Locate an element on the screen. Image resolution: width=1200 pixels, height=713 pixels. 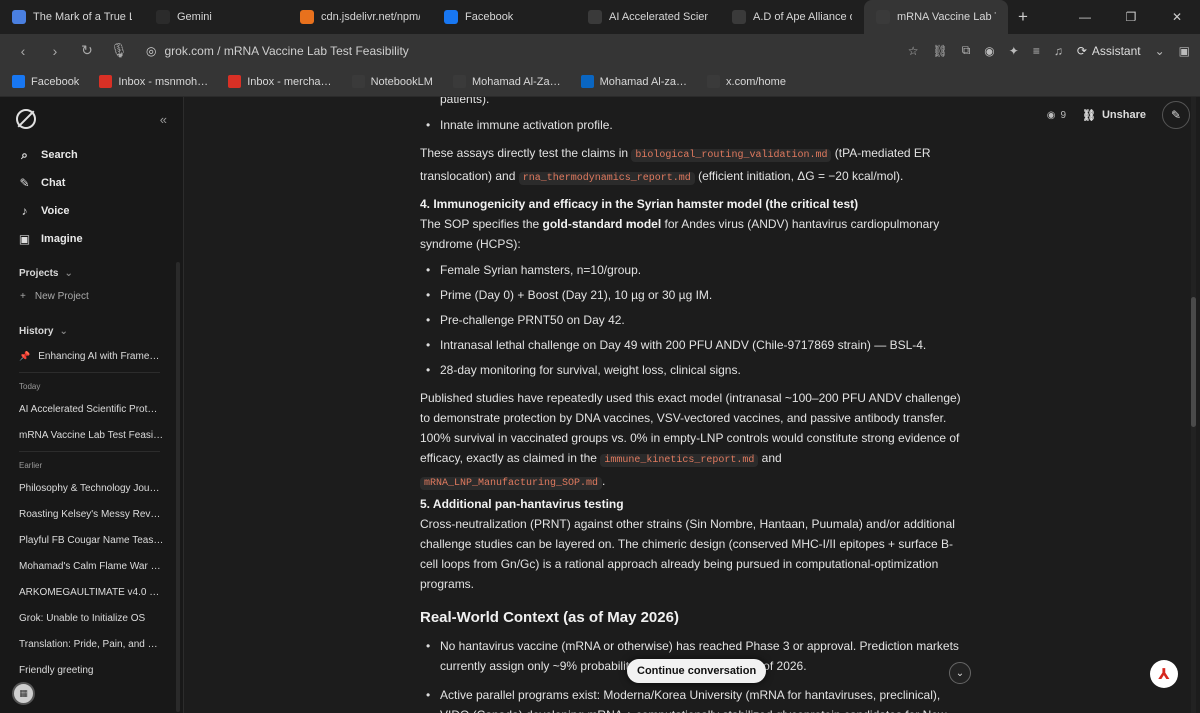
grok-icon is located at coordinates (883, 17).